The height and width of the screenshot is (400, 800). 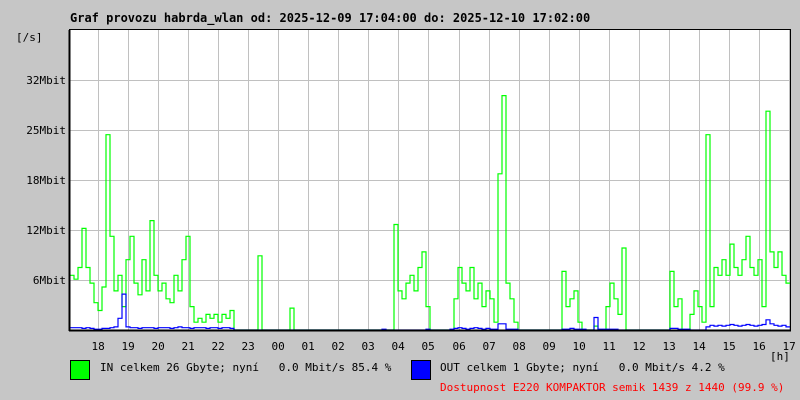 I want to click on x-tick-label: 05, so click(x=428, y=346).